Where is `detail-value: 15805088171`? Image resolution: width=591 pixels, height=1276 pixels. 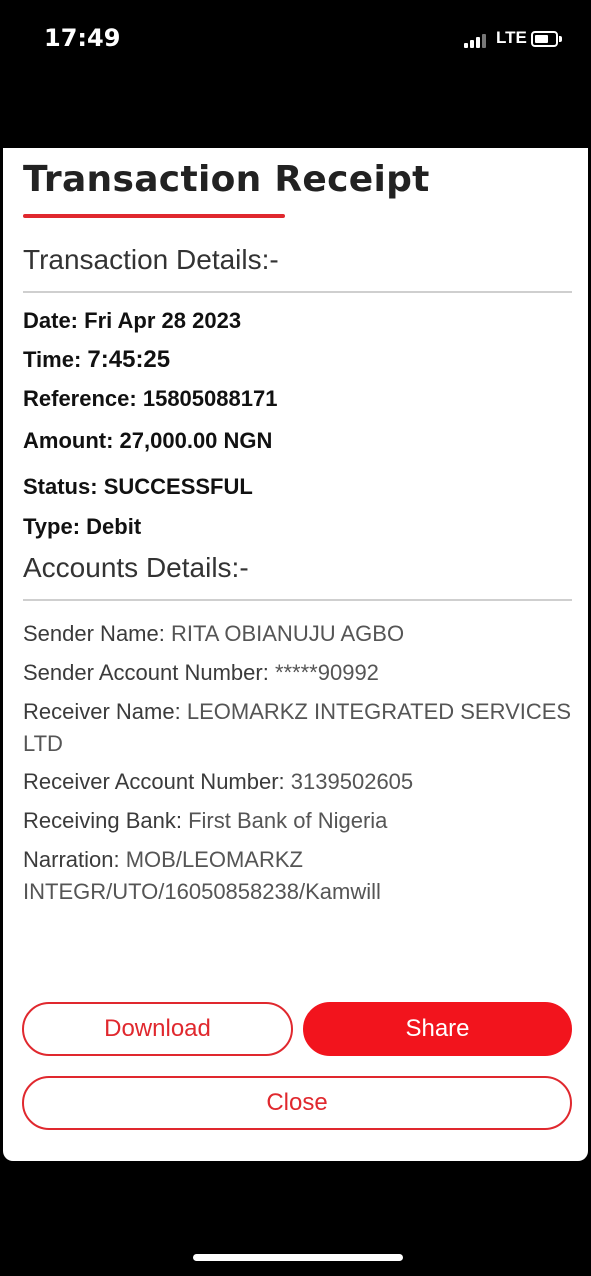
detail-value: 15805088171 is located at coordinates (210, 398).